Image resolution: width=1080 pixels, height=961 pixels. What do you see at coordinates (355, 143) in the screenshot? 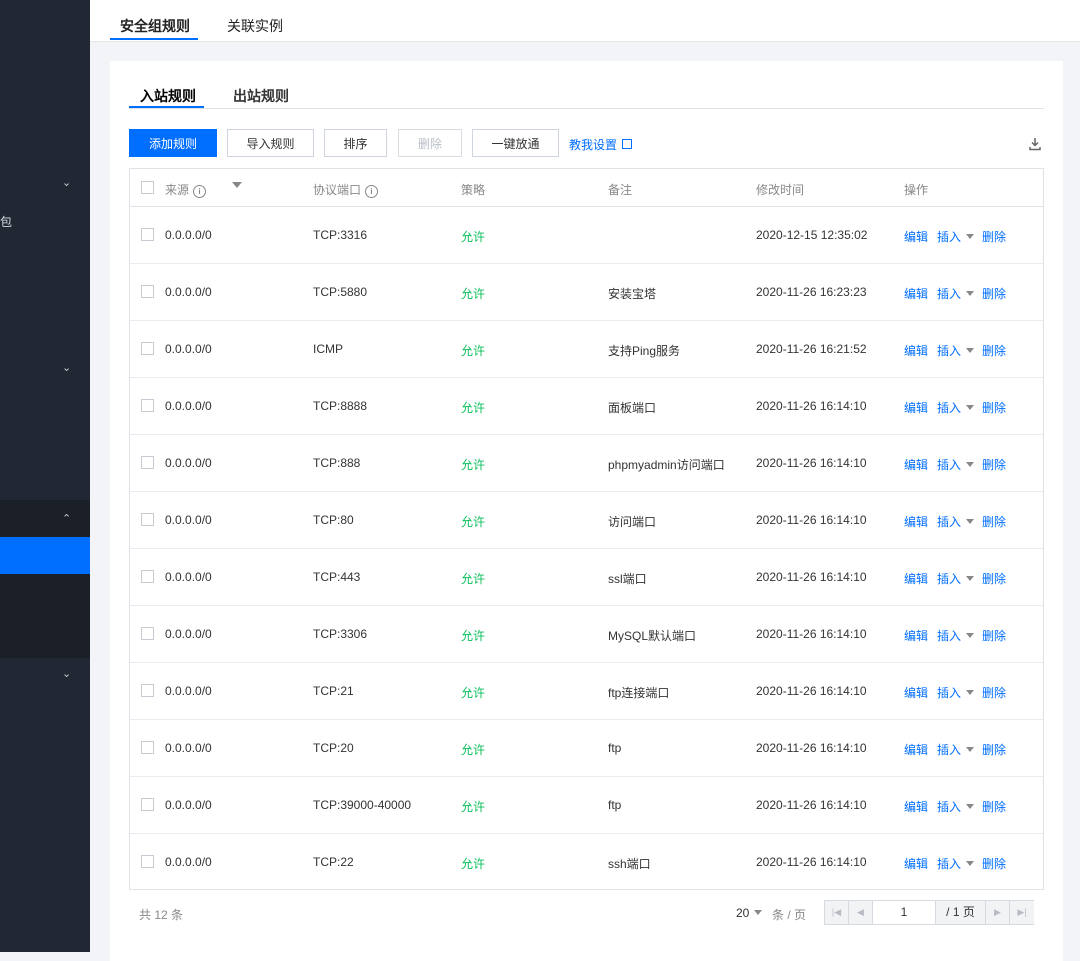
I see `sort-button: 排序` at bounding box center [355, 143].